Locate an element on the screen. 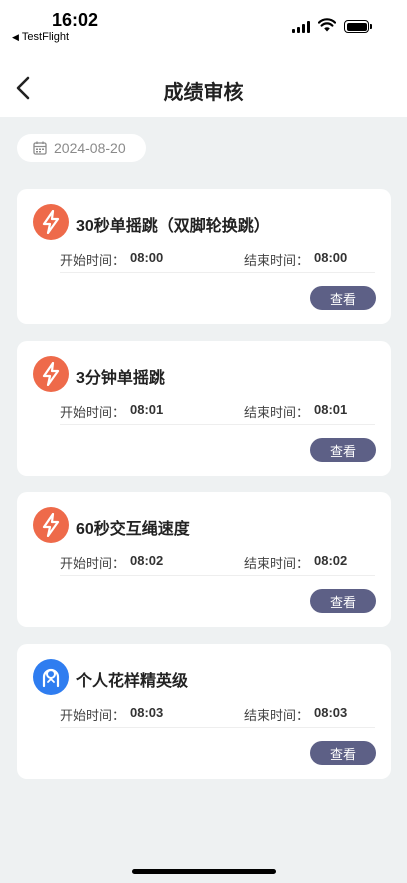 The width and height of the screenshot is (407, 883). record-card: 30秒单摇跳（双脚轮换跳） 开始时间： 08:00 结束时间： 08:00 查看 is located at coordinates (204, 256).